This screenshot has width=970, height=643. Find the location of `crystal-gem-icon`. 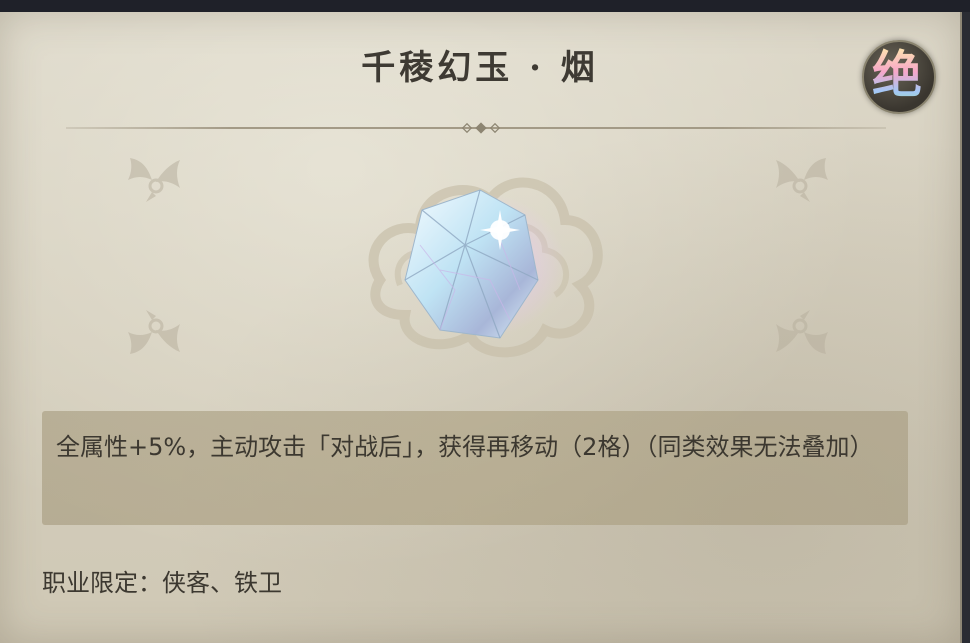

crystal-gem-icon is located at coordinates (485, 267).